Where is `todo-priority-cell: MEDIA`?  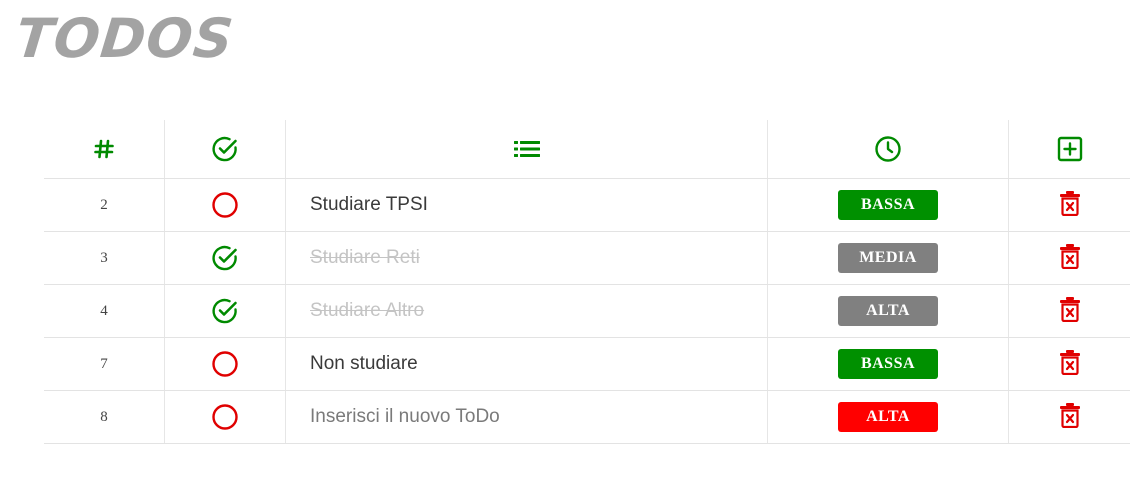
todo-priority-cell: MEDIA is located at coordinates (888, 258).